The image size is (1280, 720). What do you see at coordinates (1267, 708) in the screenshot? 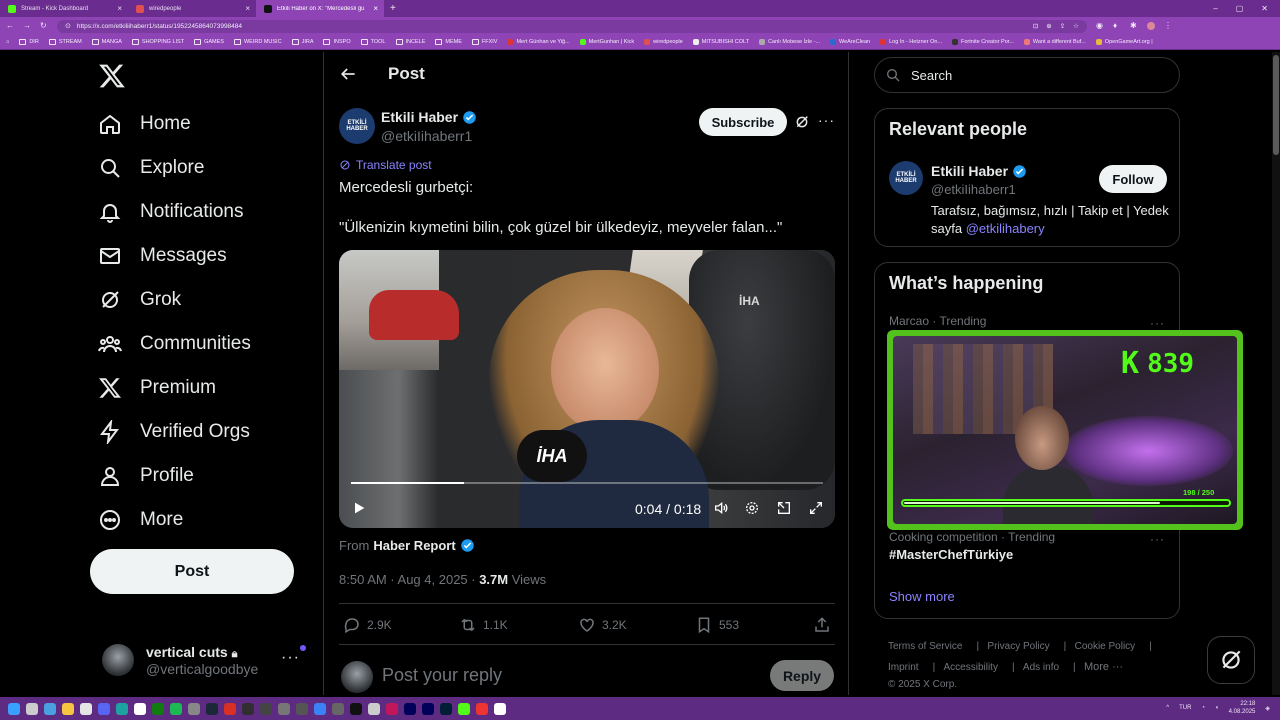
I see `notification-bell-icon: ◈` at bounding box center [1267, 708].